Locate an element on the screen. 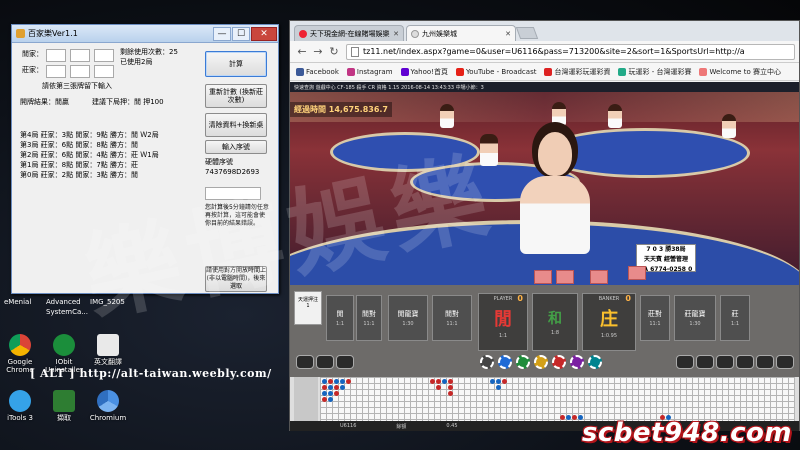 The image size is (800, 450). welcome-icon is located at coordinates (703, 71).